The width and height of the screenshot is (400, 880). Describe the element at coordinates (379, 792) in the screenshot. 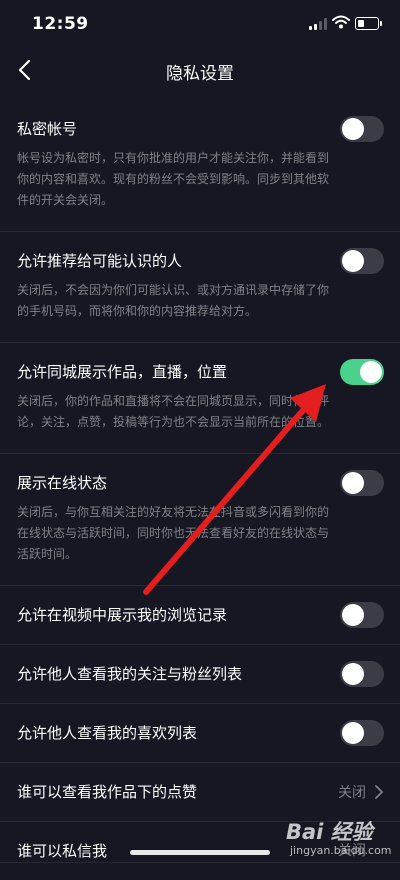

I see `chevron-right-icon` at that location.